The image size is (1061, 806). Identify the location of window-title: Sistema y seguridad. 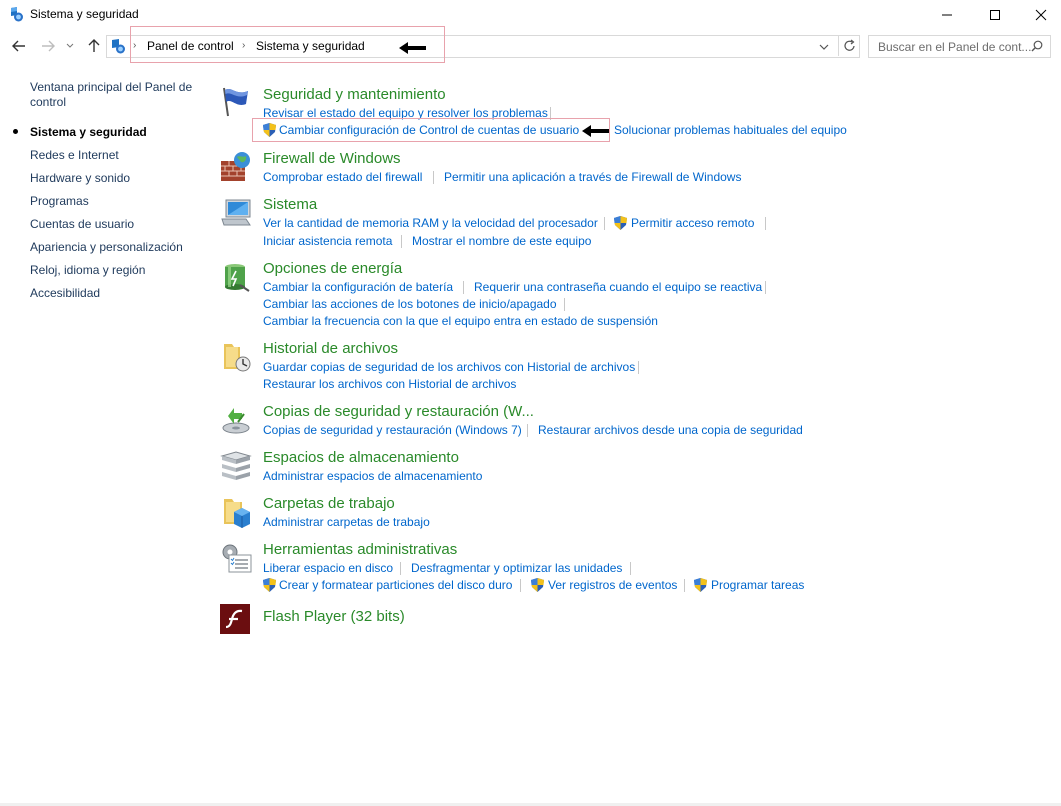
(84, 14).